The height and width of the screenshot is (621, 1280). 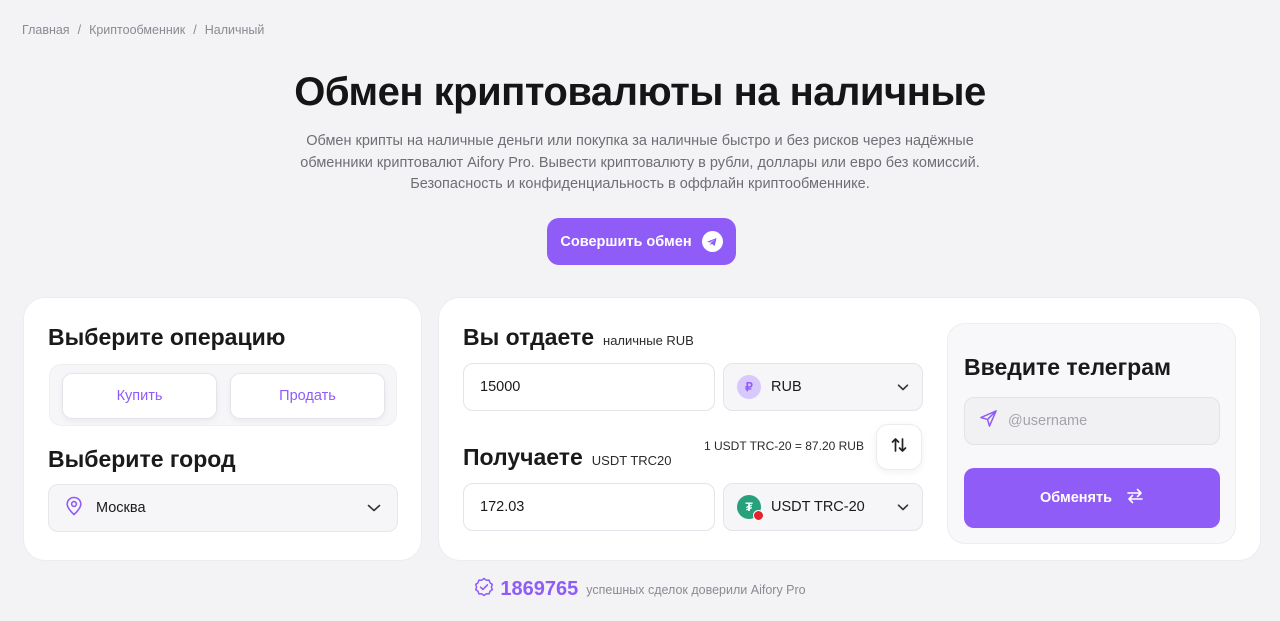 I want to click on telegram-username-input, so click(x=1106, y=421).